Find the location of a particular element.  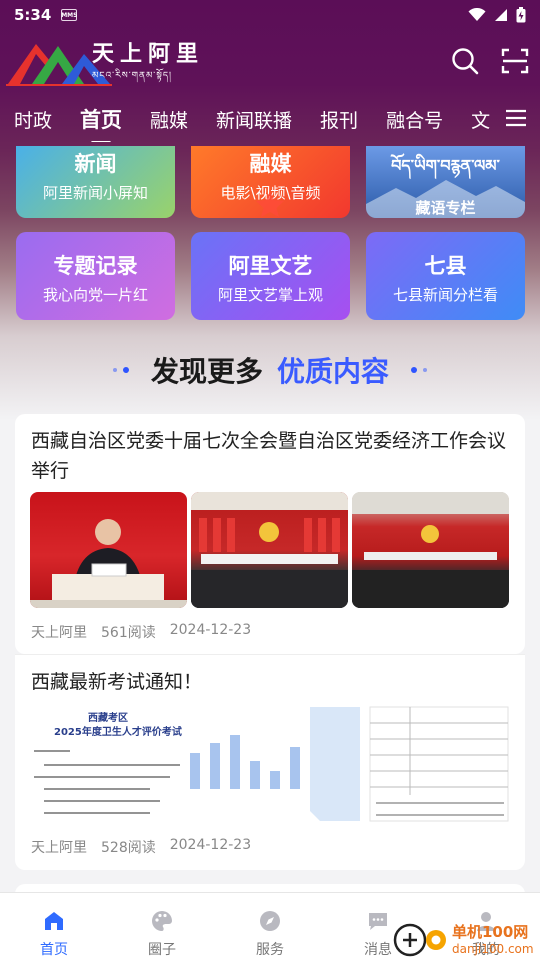

card-ali-art: 阿里文艺 阿里文艺掌上观 is located at coordinates (270, 276).